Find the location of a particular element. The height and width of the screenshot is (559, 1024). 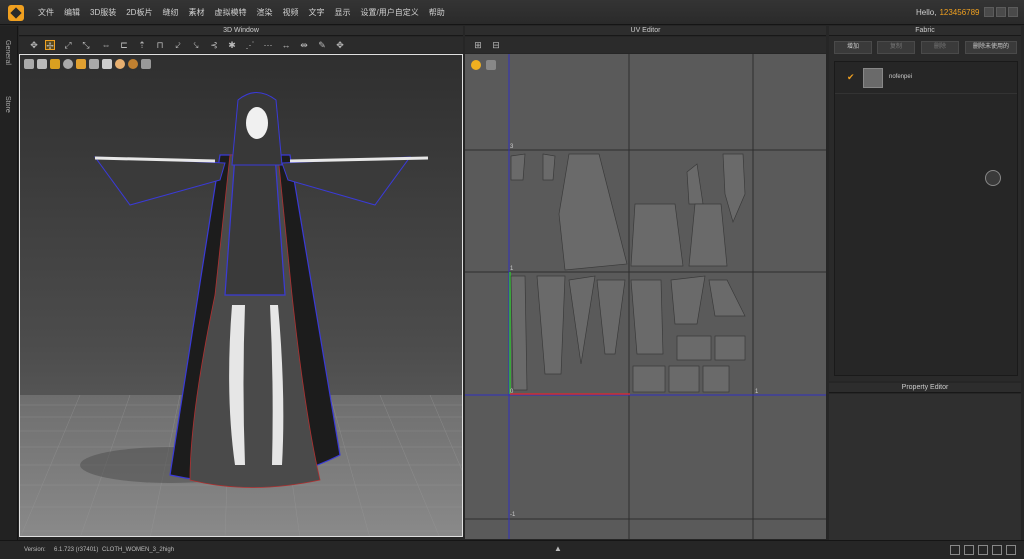

tab-store: Store is located at coordinates (7, 104).